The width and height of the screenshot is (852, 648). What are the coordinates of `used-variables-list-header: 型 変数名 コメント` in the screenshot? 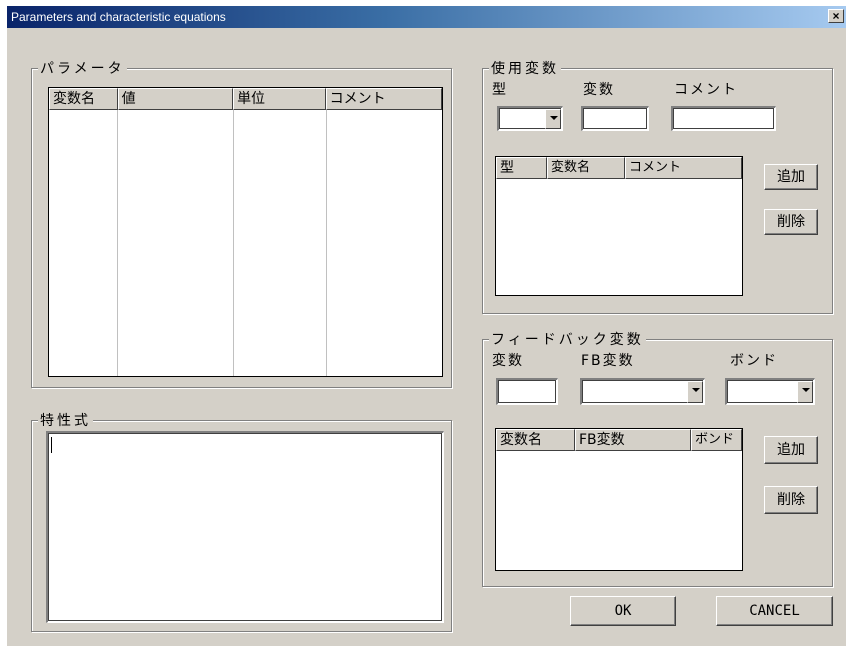 It's located at (619, 168).